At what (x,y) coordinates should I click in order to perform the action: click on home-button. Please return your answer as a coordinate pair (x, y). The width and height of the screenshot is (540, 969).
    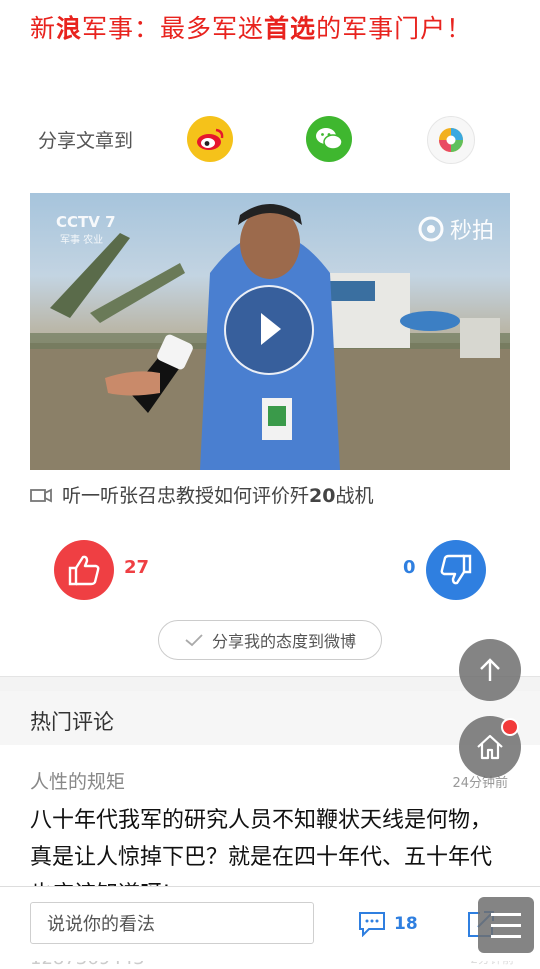
    Looking at the image, I should click on (490, 747).